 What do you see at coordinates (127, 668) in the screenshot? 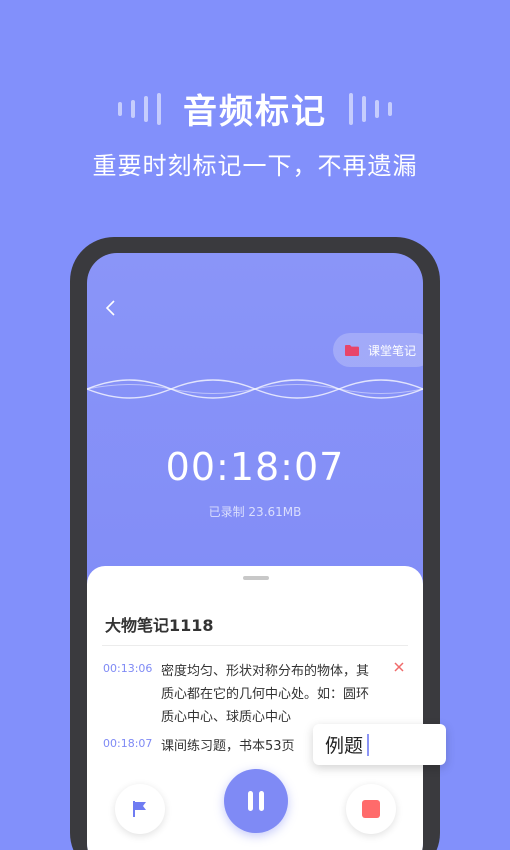
I see `mark-time: 00:13:06` at bounding box center [127, 668].